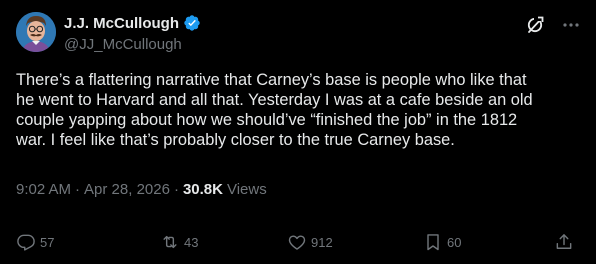 Image resolution: width=596 pixels, height=264 pixels. I want to click on share-icon, so click(564, 242).